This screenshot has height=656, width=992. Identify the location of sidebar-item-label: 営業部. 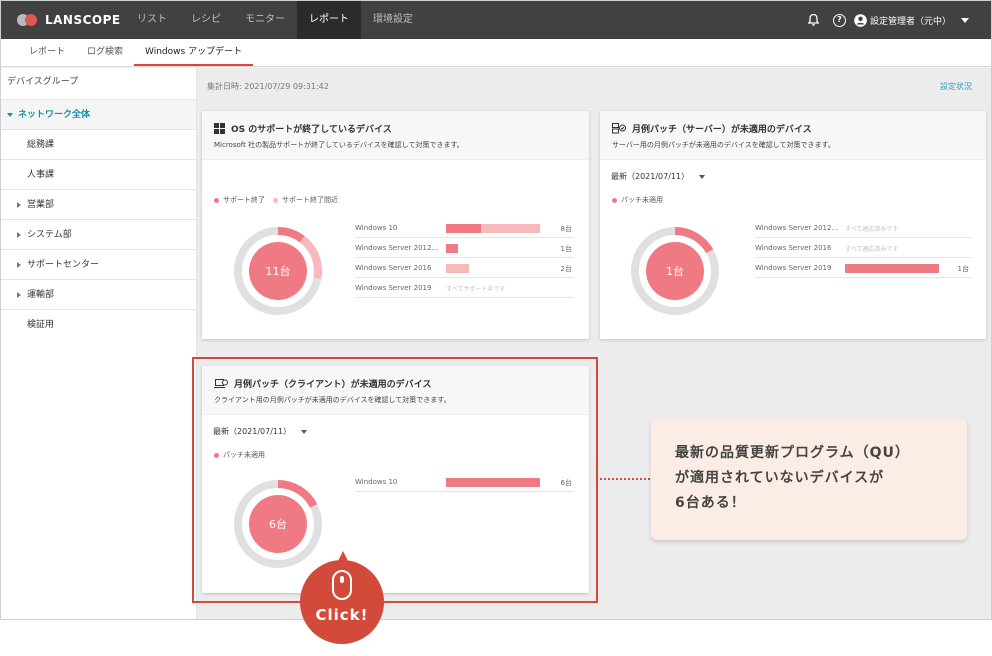
(41, 205).